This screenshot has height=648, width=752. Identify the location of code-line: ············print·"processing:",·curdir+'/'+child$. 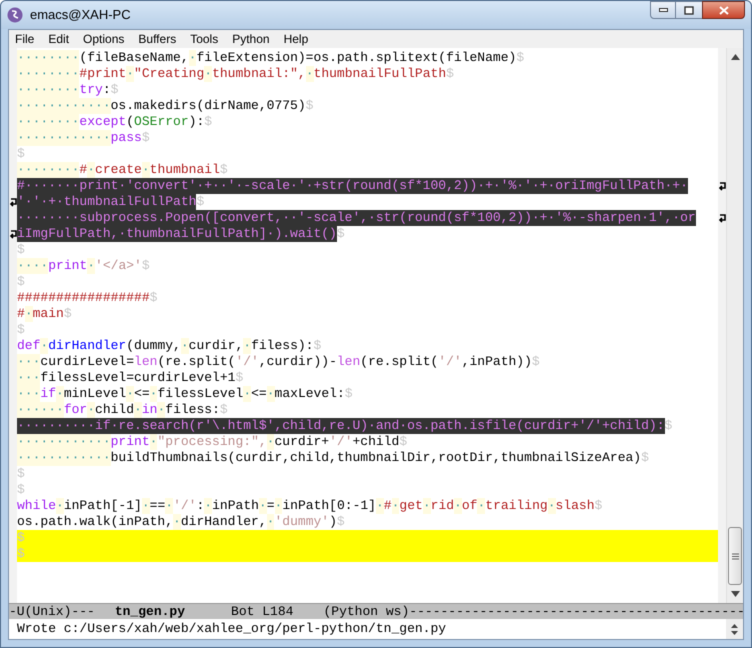
(212, 442).